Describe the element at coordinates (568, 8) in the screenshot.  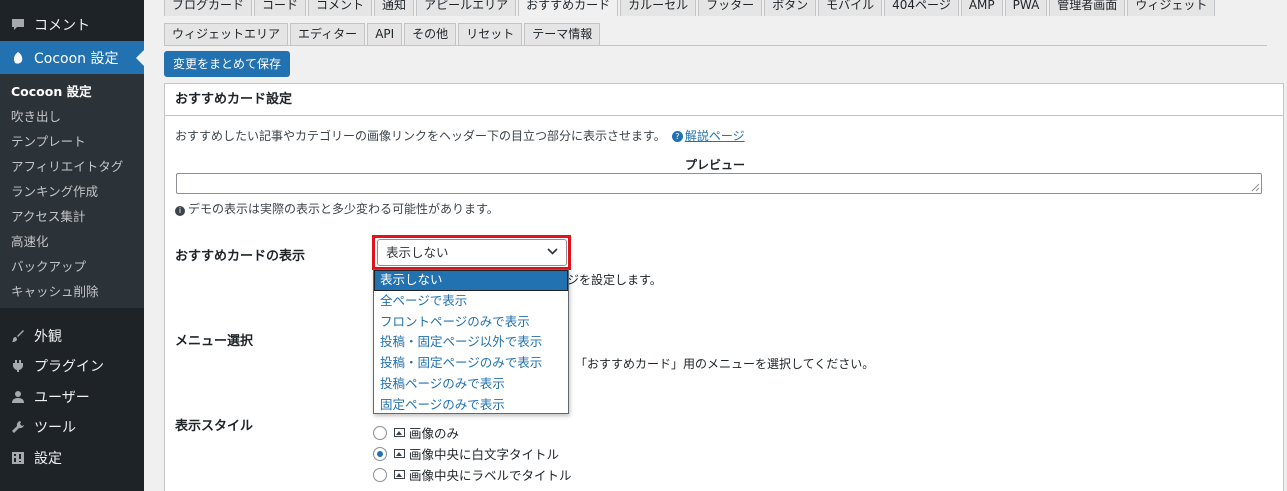
I see `tab-recommended-cards: おすすめカード` at that location.